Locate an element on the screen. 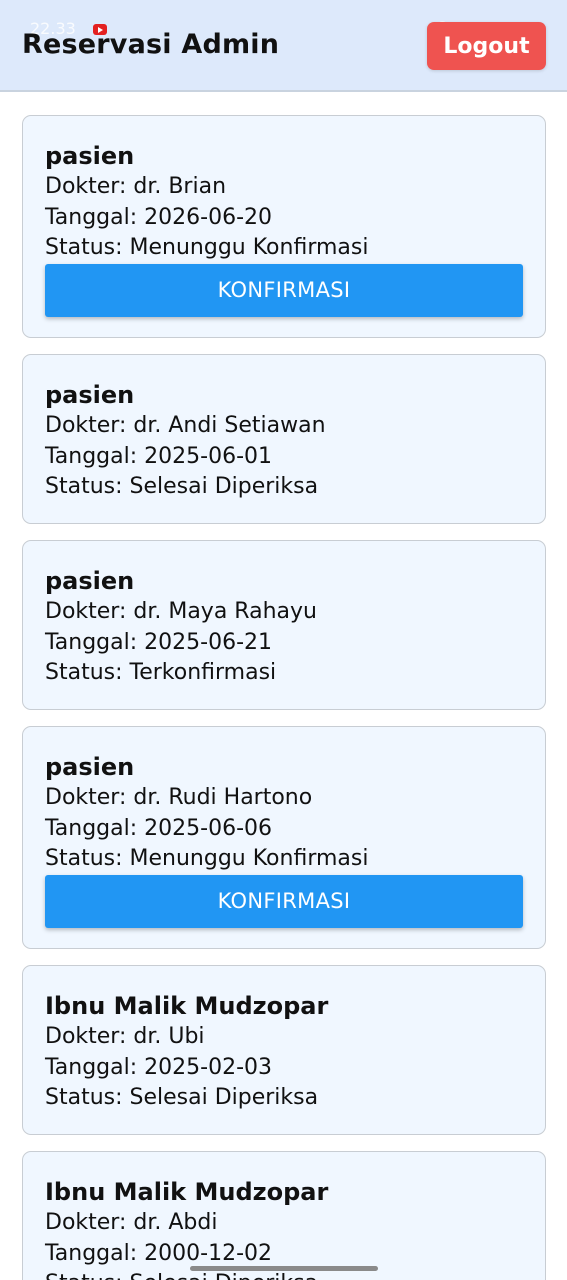 This screenshot has height=1280, width=567. doctor-line: Dokter: dr. Brian is located at coordinates (136, 186).